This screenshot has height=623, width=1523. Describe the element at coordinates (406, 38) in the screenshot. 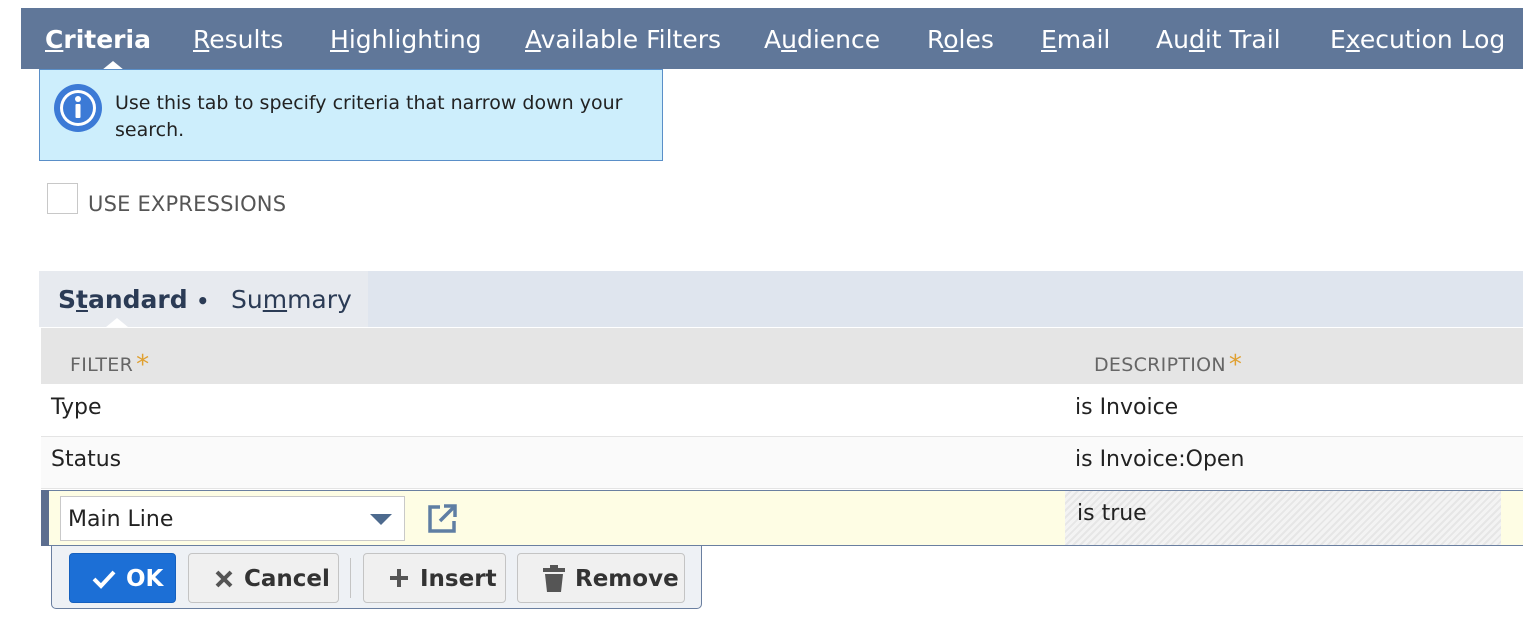

I see `tab-highlighting: Highlighting` at that location.